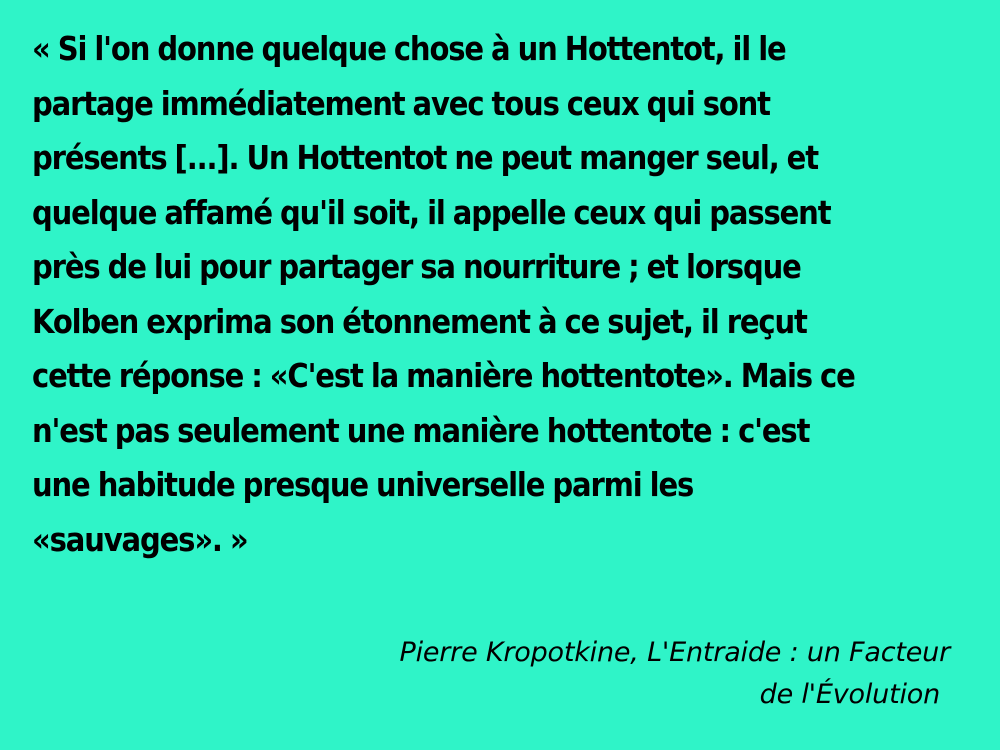 The width and height of the screenshot is (1000, 750). I want to click on attribution-line: de l'Évolution, so click(850, 694).